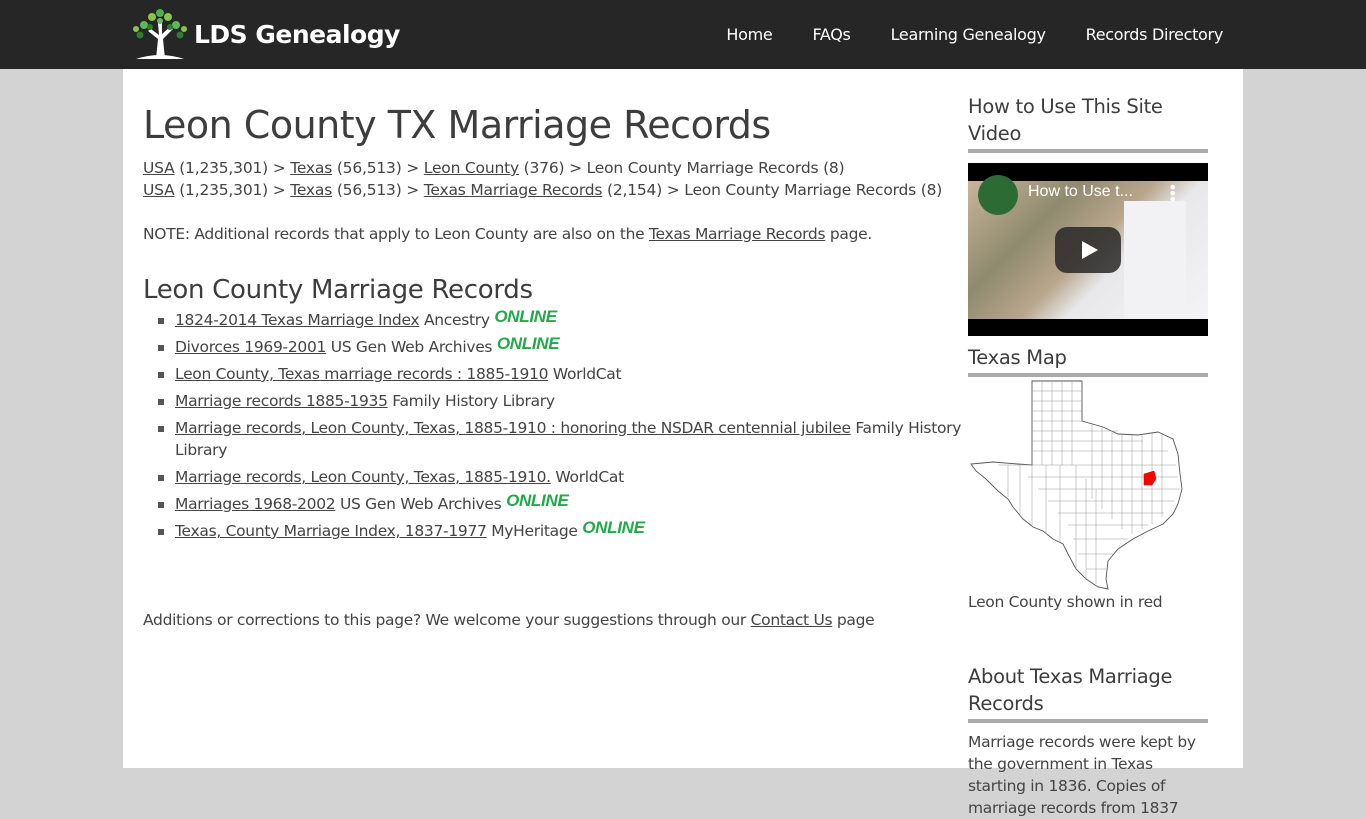 Image resolution: width=1366 pixels, height=819 pixels. I want to click on page-title: Leon County TX Marriage Records, so click(457, 125).